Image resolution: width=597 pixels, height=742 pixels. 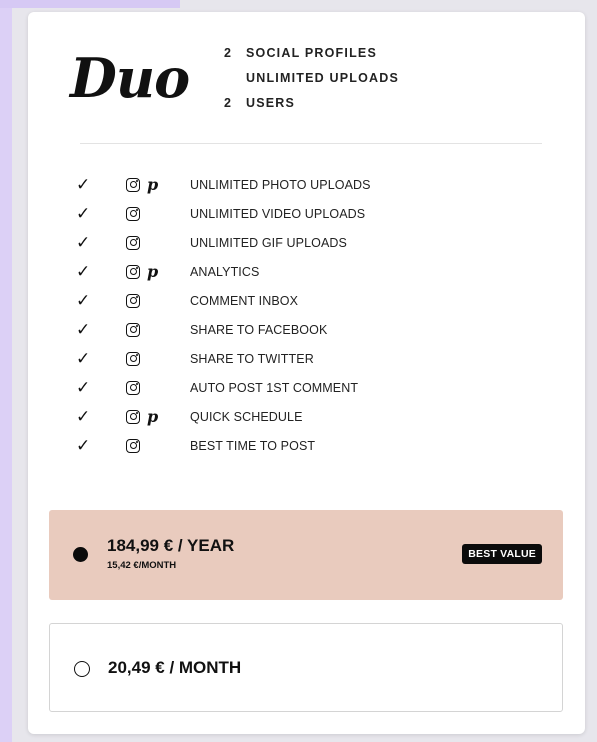 I want to click on plan-summary-line: 2 SOCIAL PROFILES, so click(x=311, y=57).